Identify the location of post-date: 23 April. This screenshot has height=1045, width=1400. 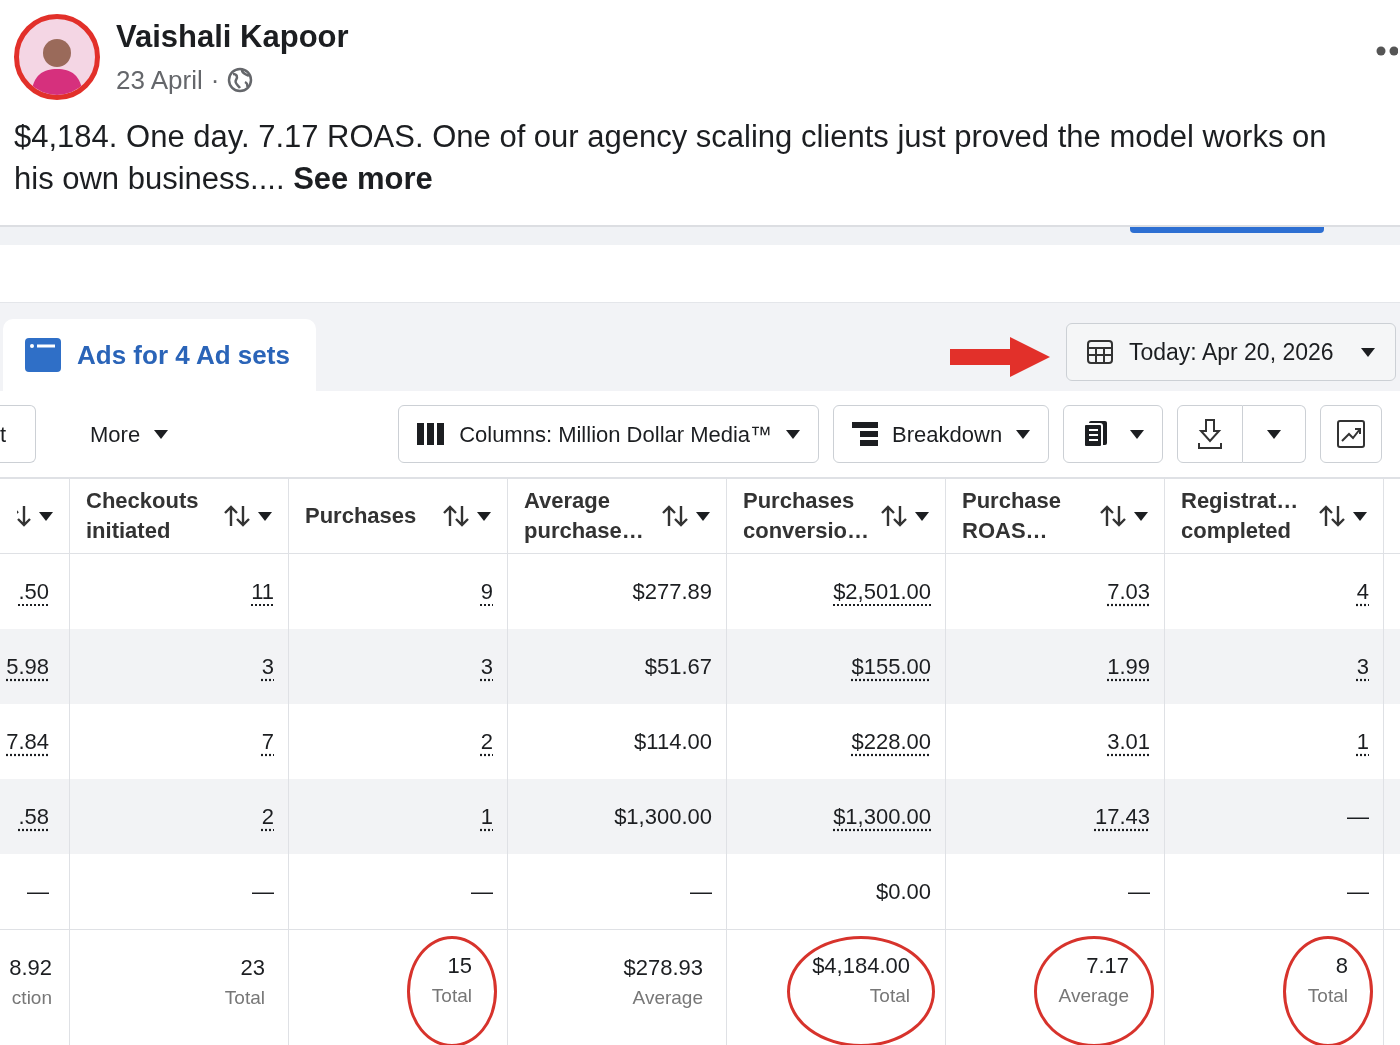
(159, 80).